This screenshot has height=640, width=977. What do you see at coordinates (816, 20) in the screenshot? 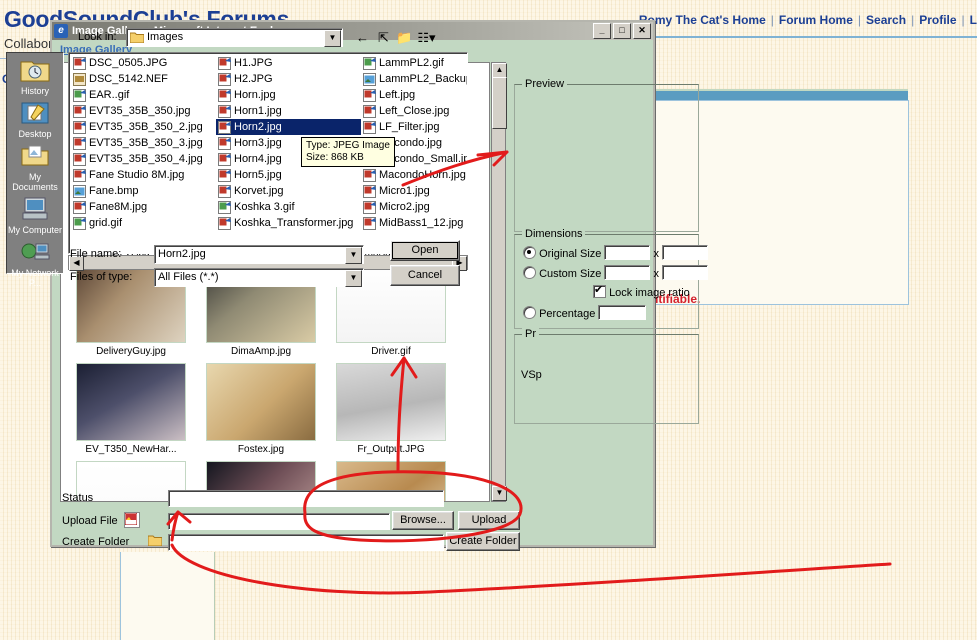
I see `nav-link-forum-home: Forum Home` at bounding box center [816, 20].